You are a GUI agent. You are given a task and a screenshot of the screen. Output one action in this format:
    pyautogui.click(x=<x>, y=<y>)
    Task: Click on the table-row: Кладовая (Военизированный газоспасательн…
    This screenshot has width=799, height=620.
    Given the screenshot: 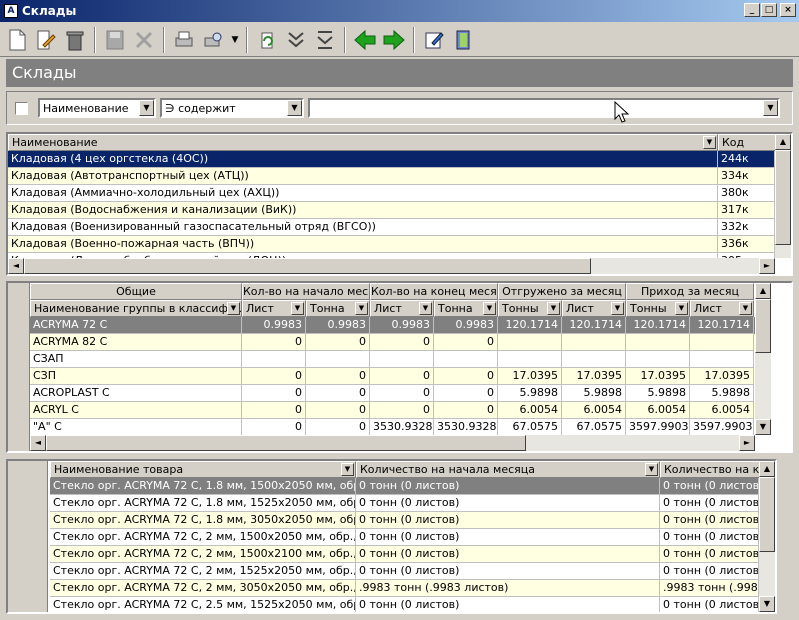 What is the action you would take?
    pyautogui.click(x=391, y=227)
    